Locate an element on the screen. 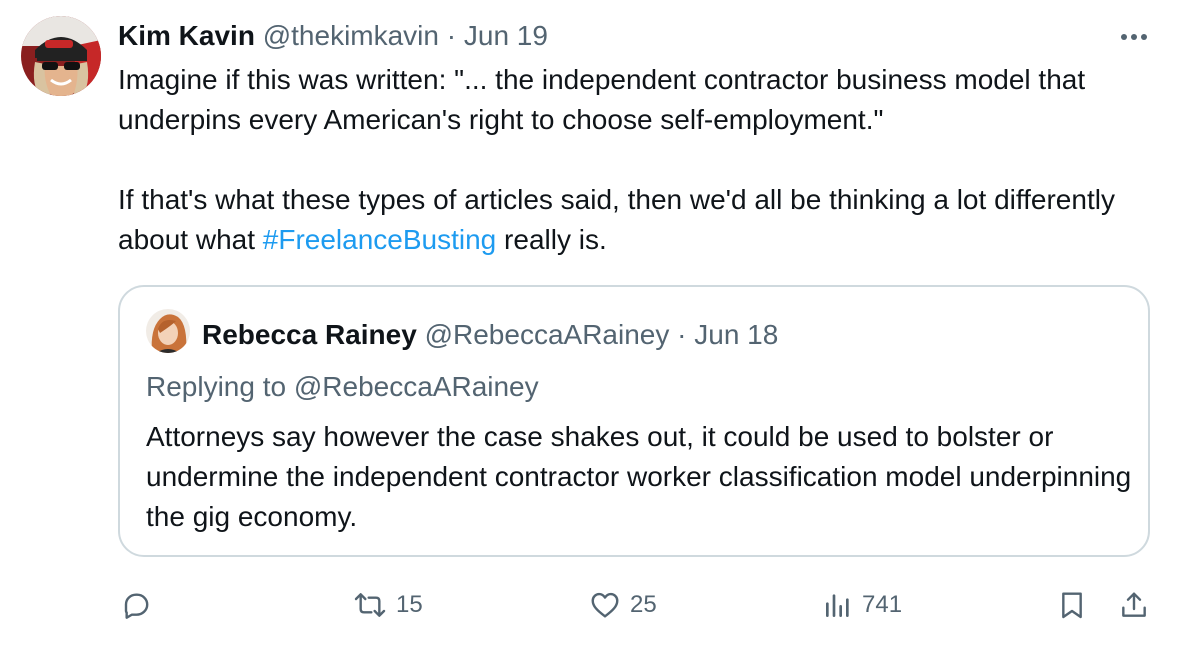 The image size is (1202, 646). like-count: 25 is located at coordinates (643, 604).